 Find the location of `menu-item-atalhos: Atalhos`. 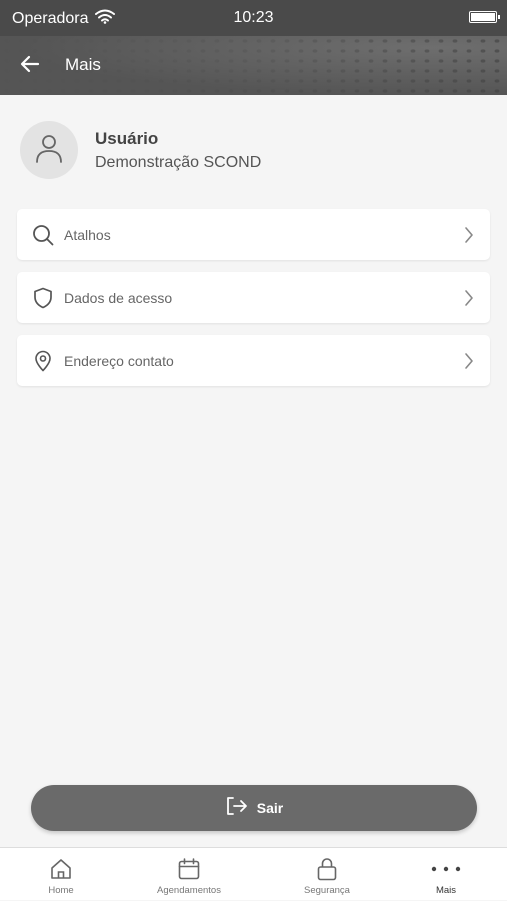

menu-item-atalhos: Atalhos is located at coordinates (253, 234).